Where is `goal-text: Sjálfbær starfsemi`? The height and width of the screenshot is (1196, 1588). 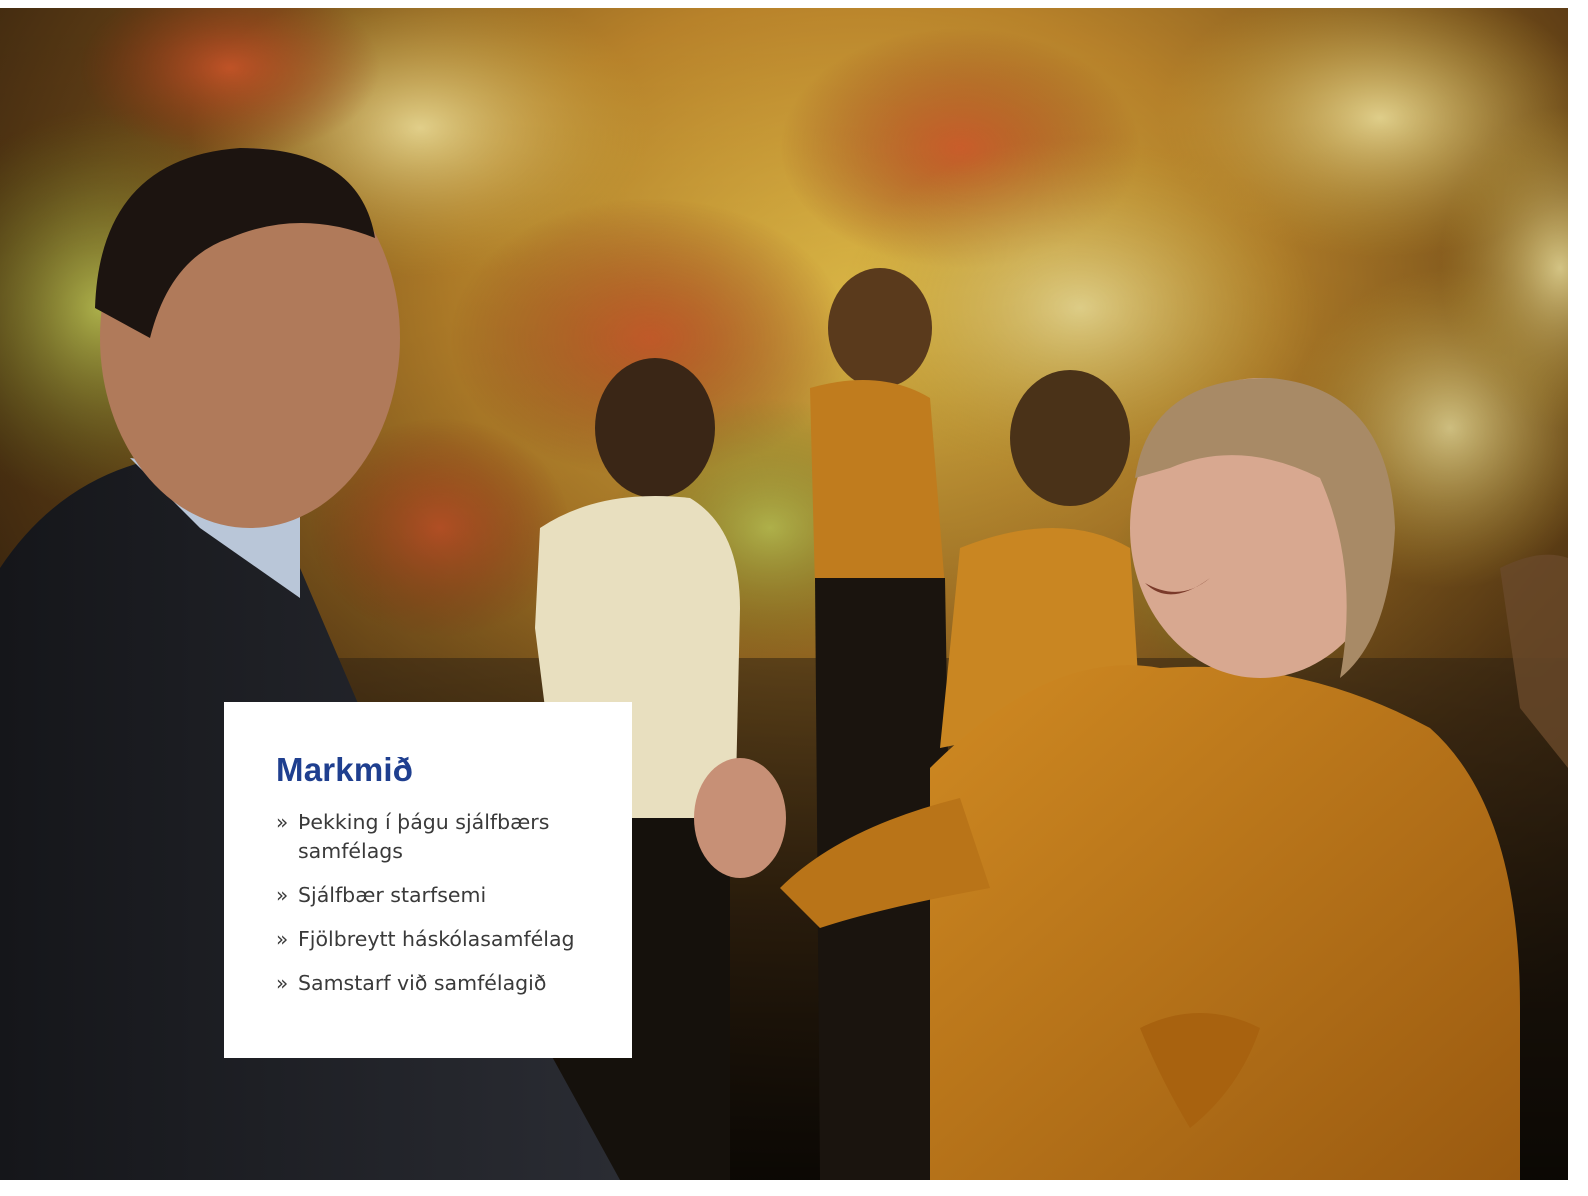
goal-text: Sjálfbær starfsemi is located at coordinates (392, 895).